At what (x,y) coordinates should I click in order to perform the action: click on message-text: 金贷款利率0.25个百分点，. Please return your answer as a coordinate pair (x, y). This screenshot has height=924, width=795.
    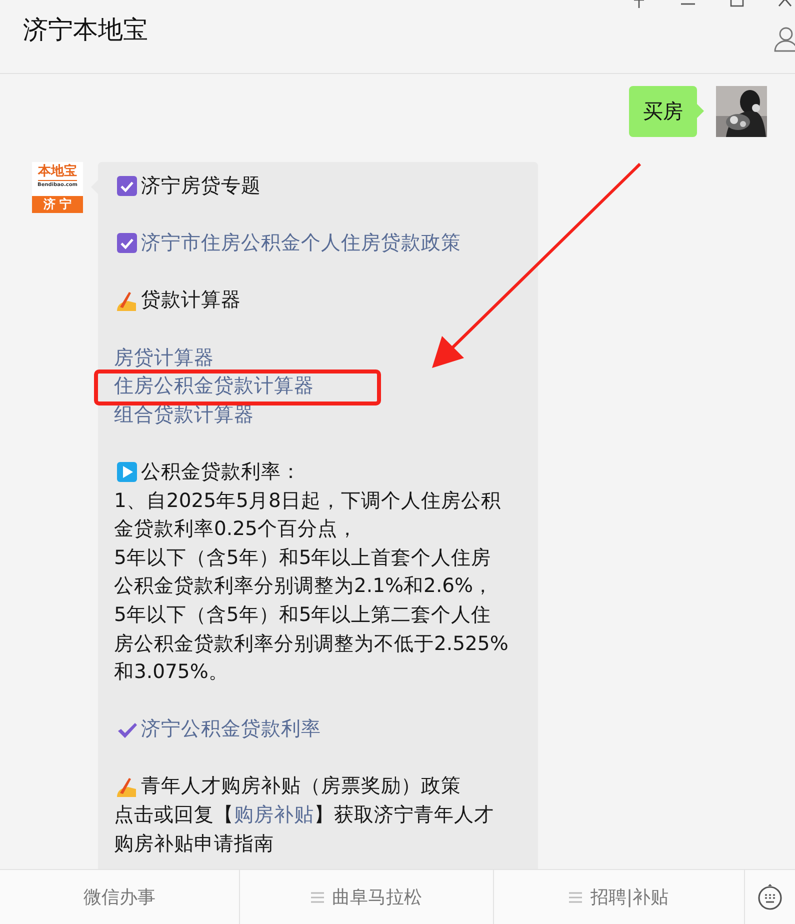
    Looking at the image, I should click on (236, 529).